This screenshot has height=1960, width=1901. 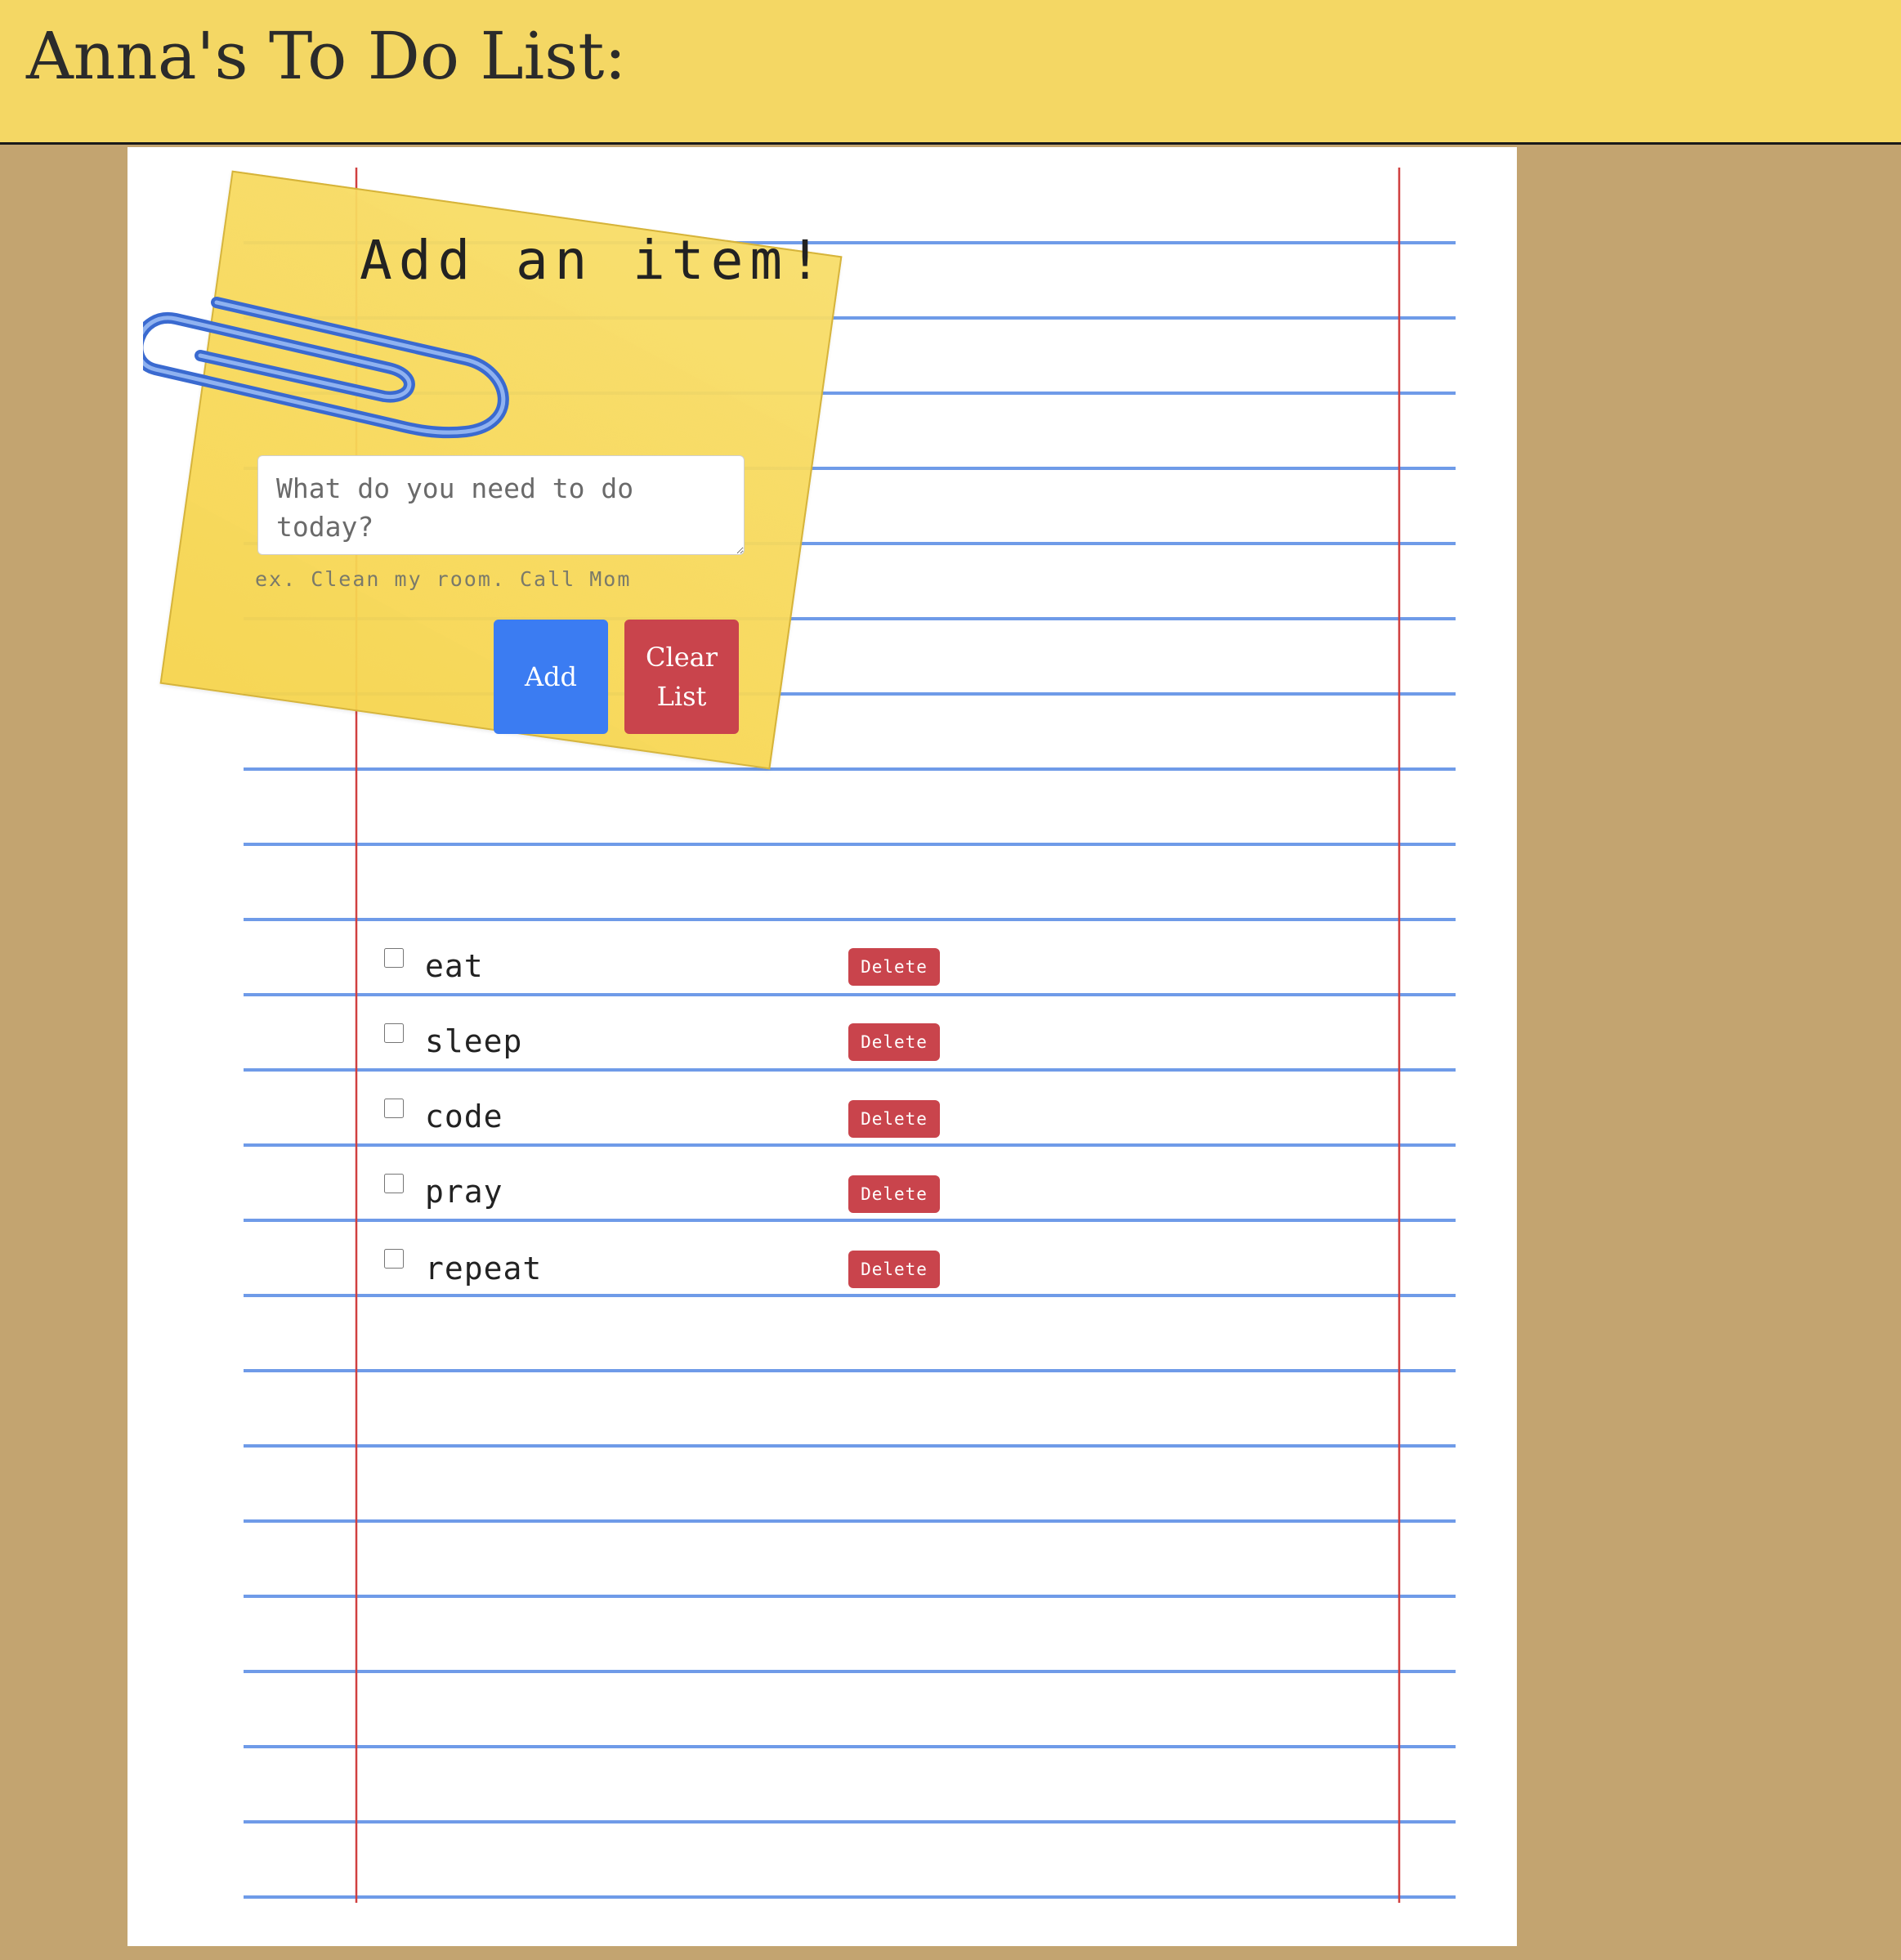 I want to click on list-item: code Delete, so click(x=531, y=1119).